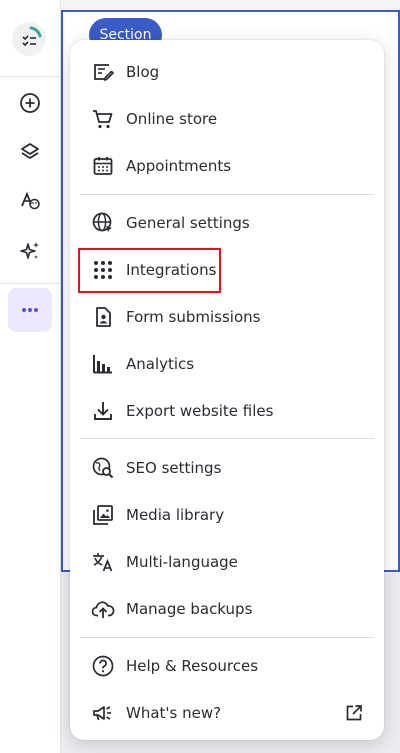  What do you see at coordinates (175, 515) in the screenshot?
I see `menu-item-label: Media library` at bounding box center [175, 515].